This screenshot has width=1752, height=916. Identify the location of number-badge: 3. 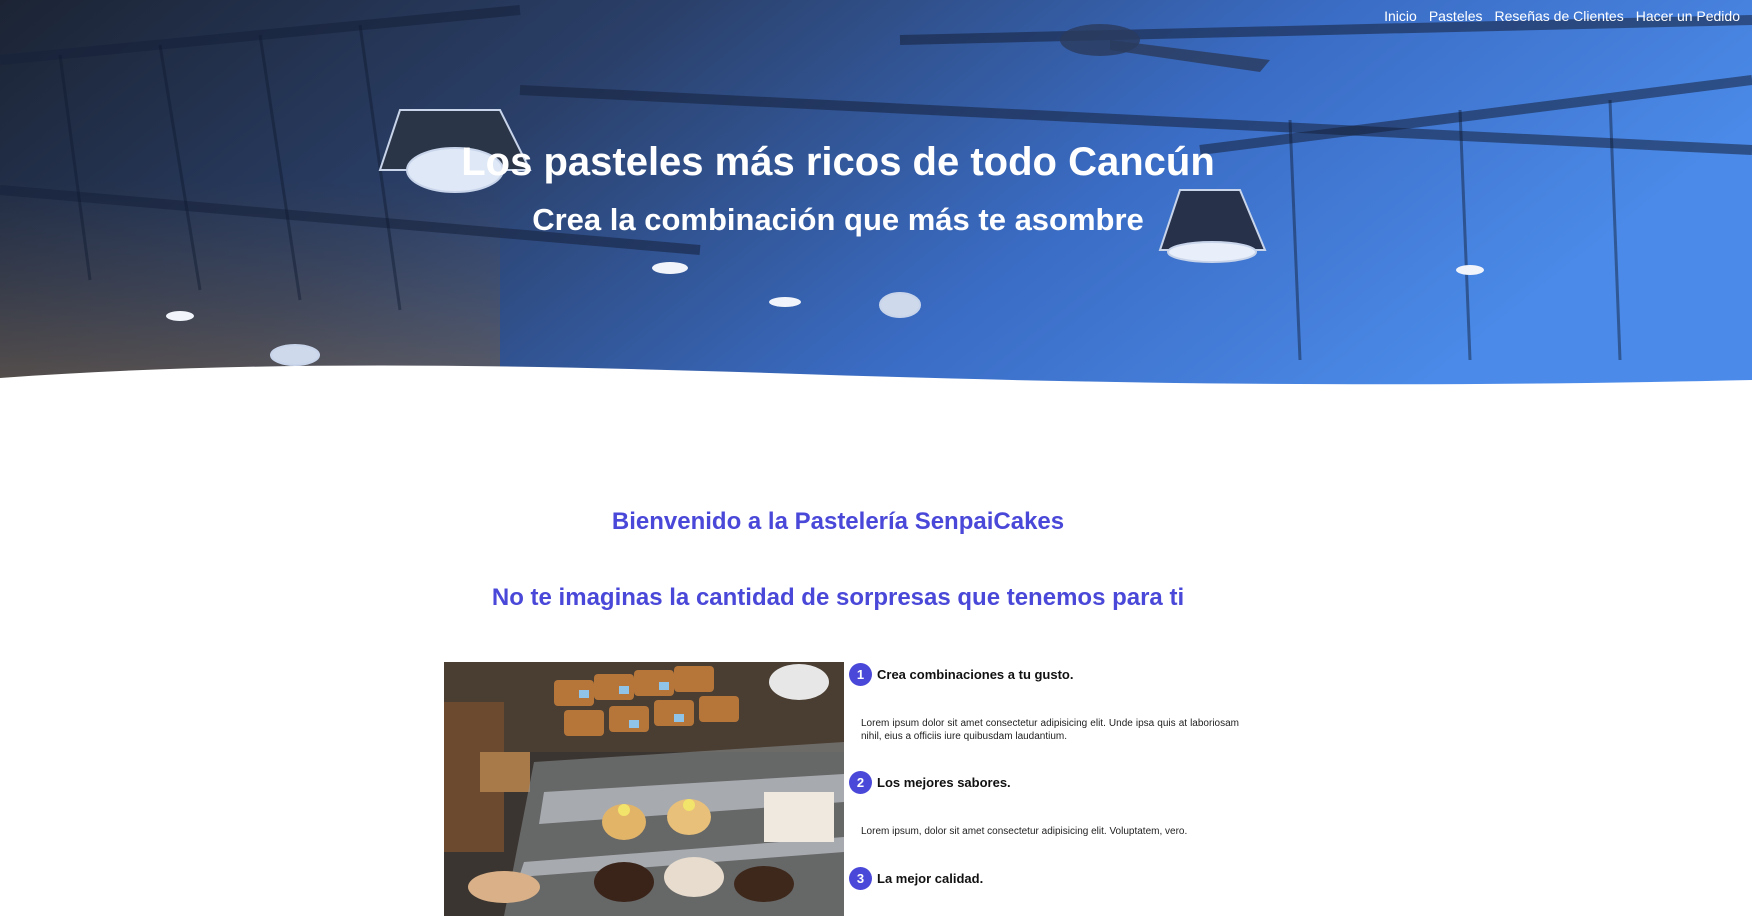
(860, 878).